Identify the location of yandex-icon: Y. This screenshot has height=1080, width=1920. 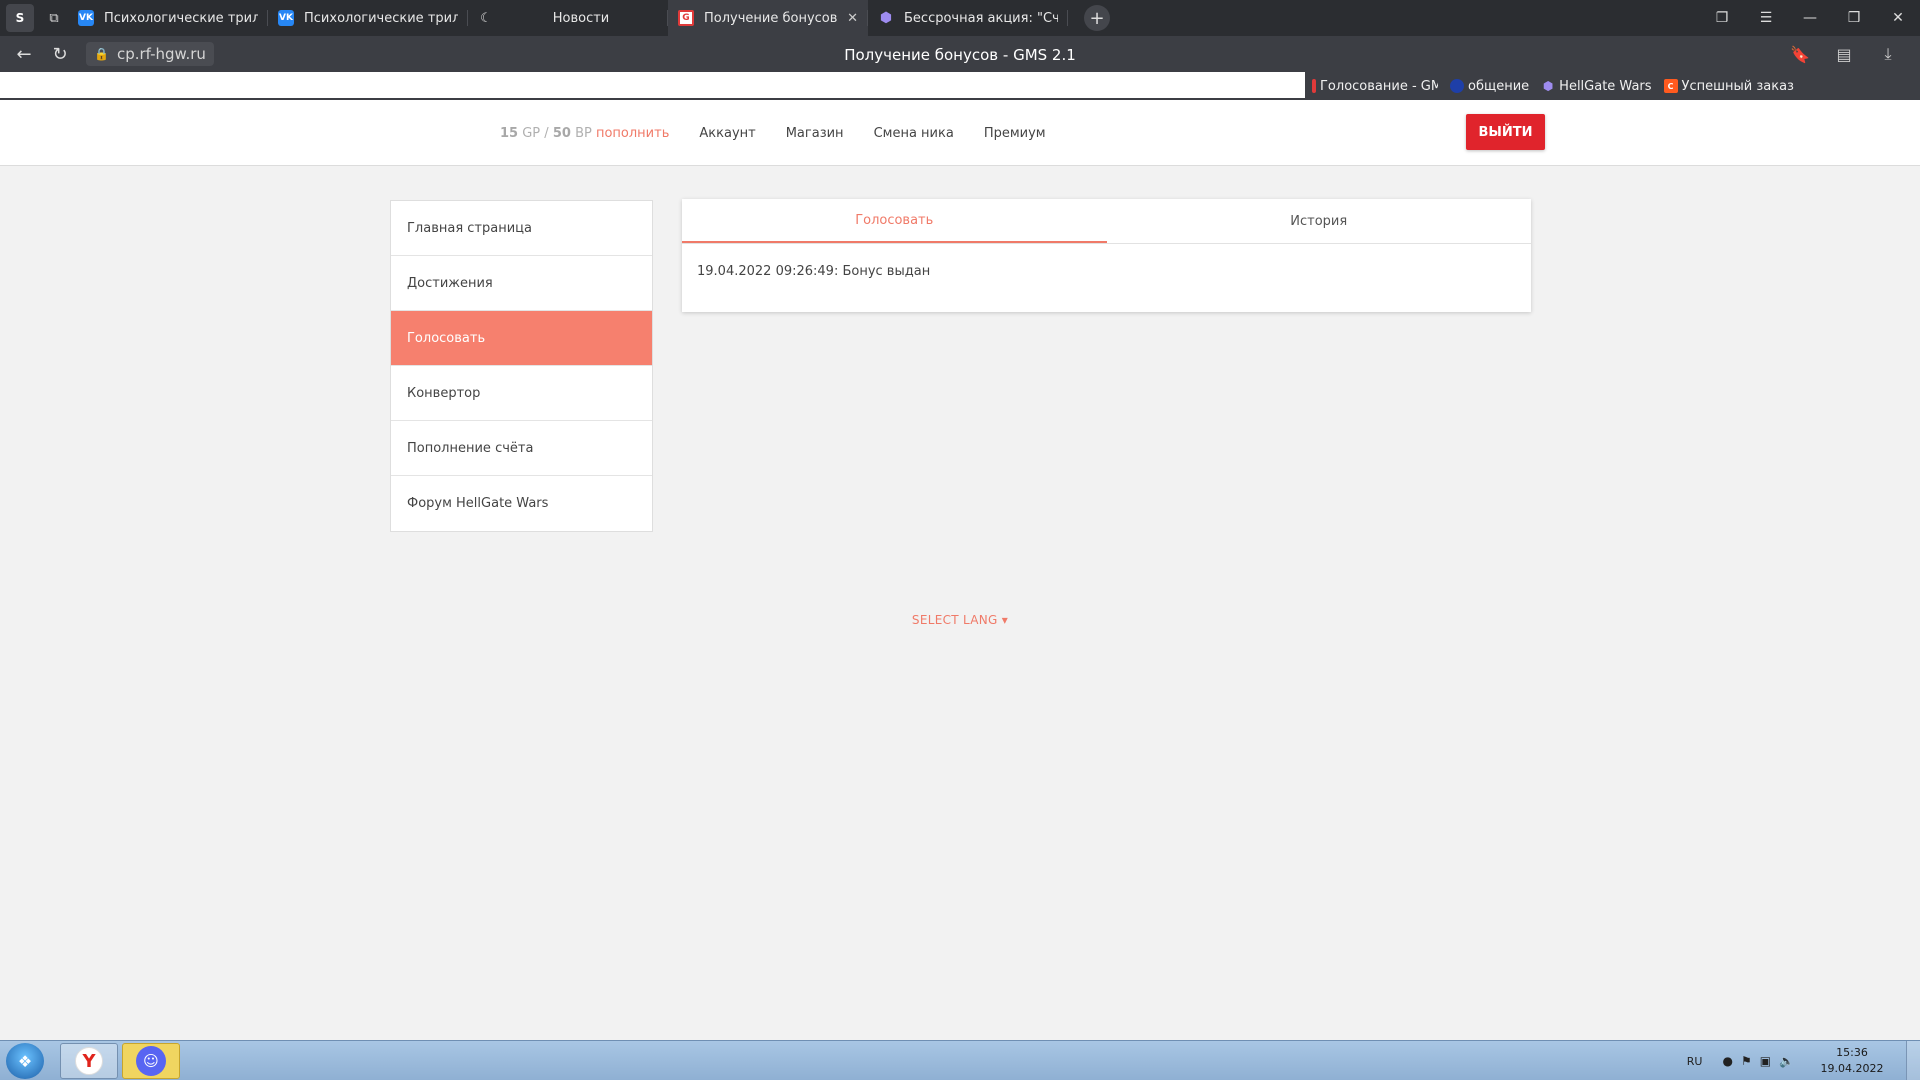
(89, 1061).